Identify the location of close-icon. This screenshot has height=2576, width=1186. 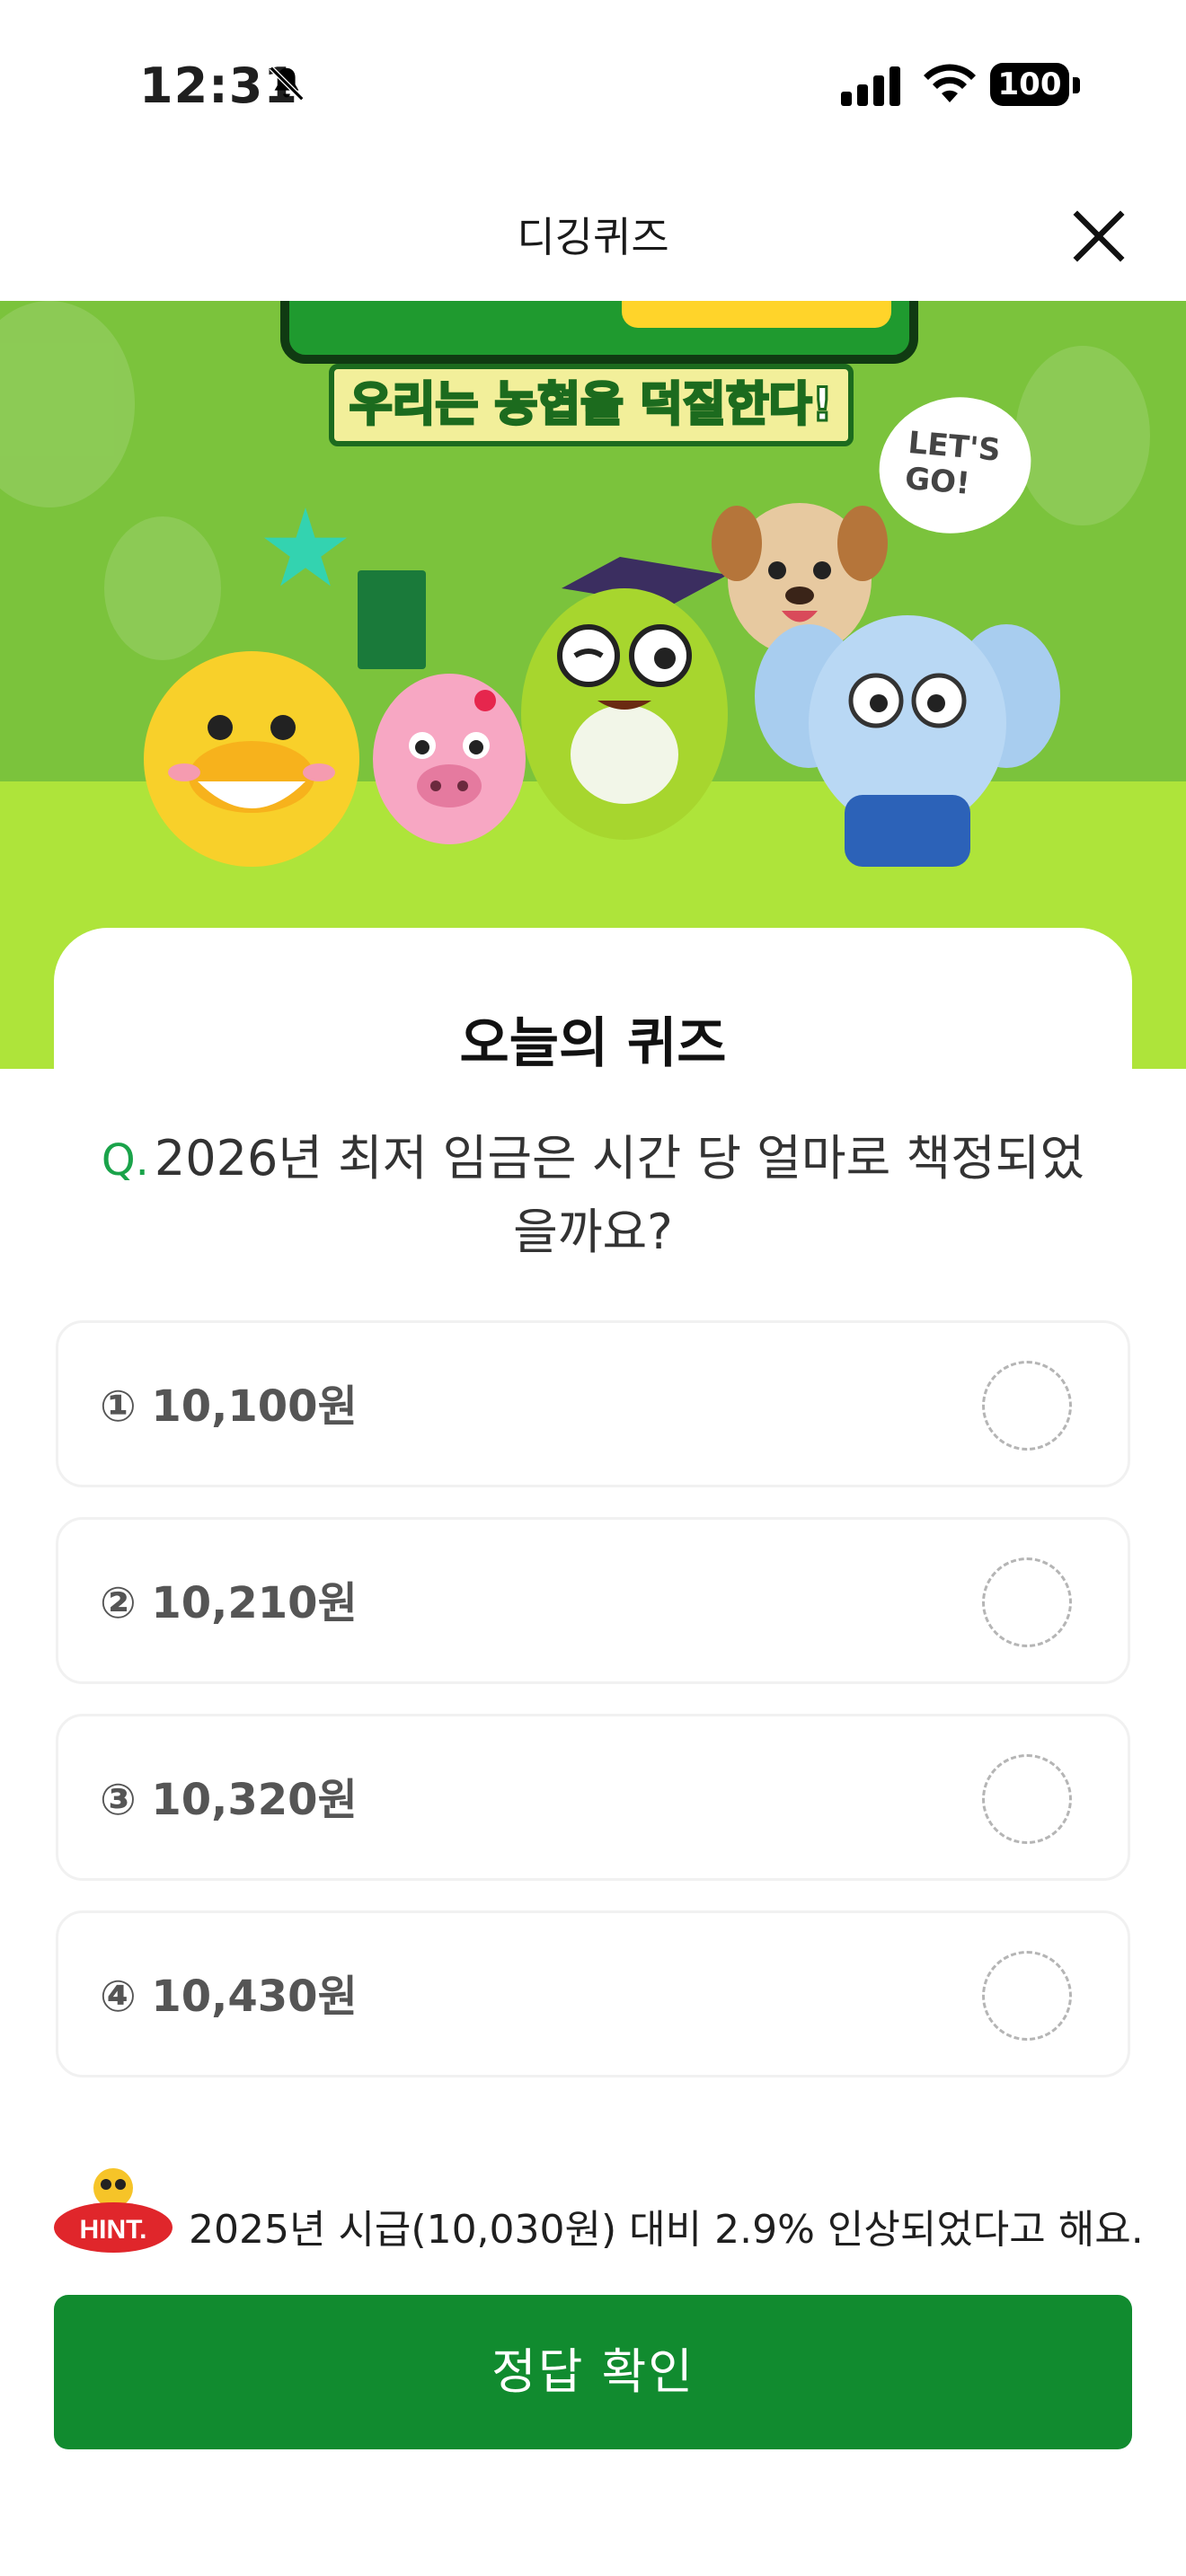
(1098, 236).